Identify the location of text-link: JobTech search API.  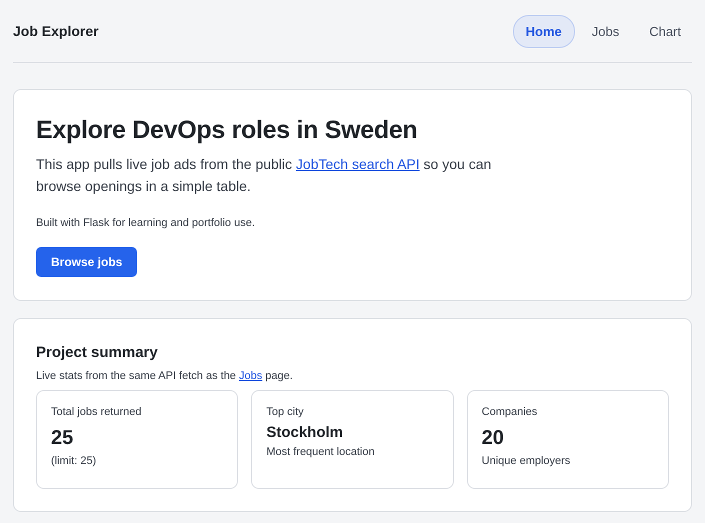
(358, 164).